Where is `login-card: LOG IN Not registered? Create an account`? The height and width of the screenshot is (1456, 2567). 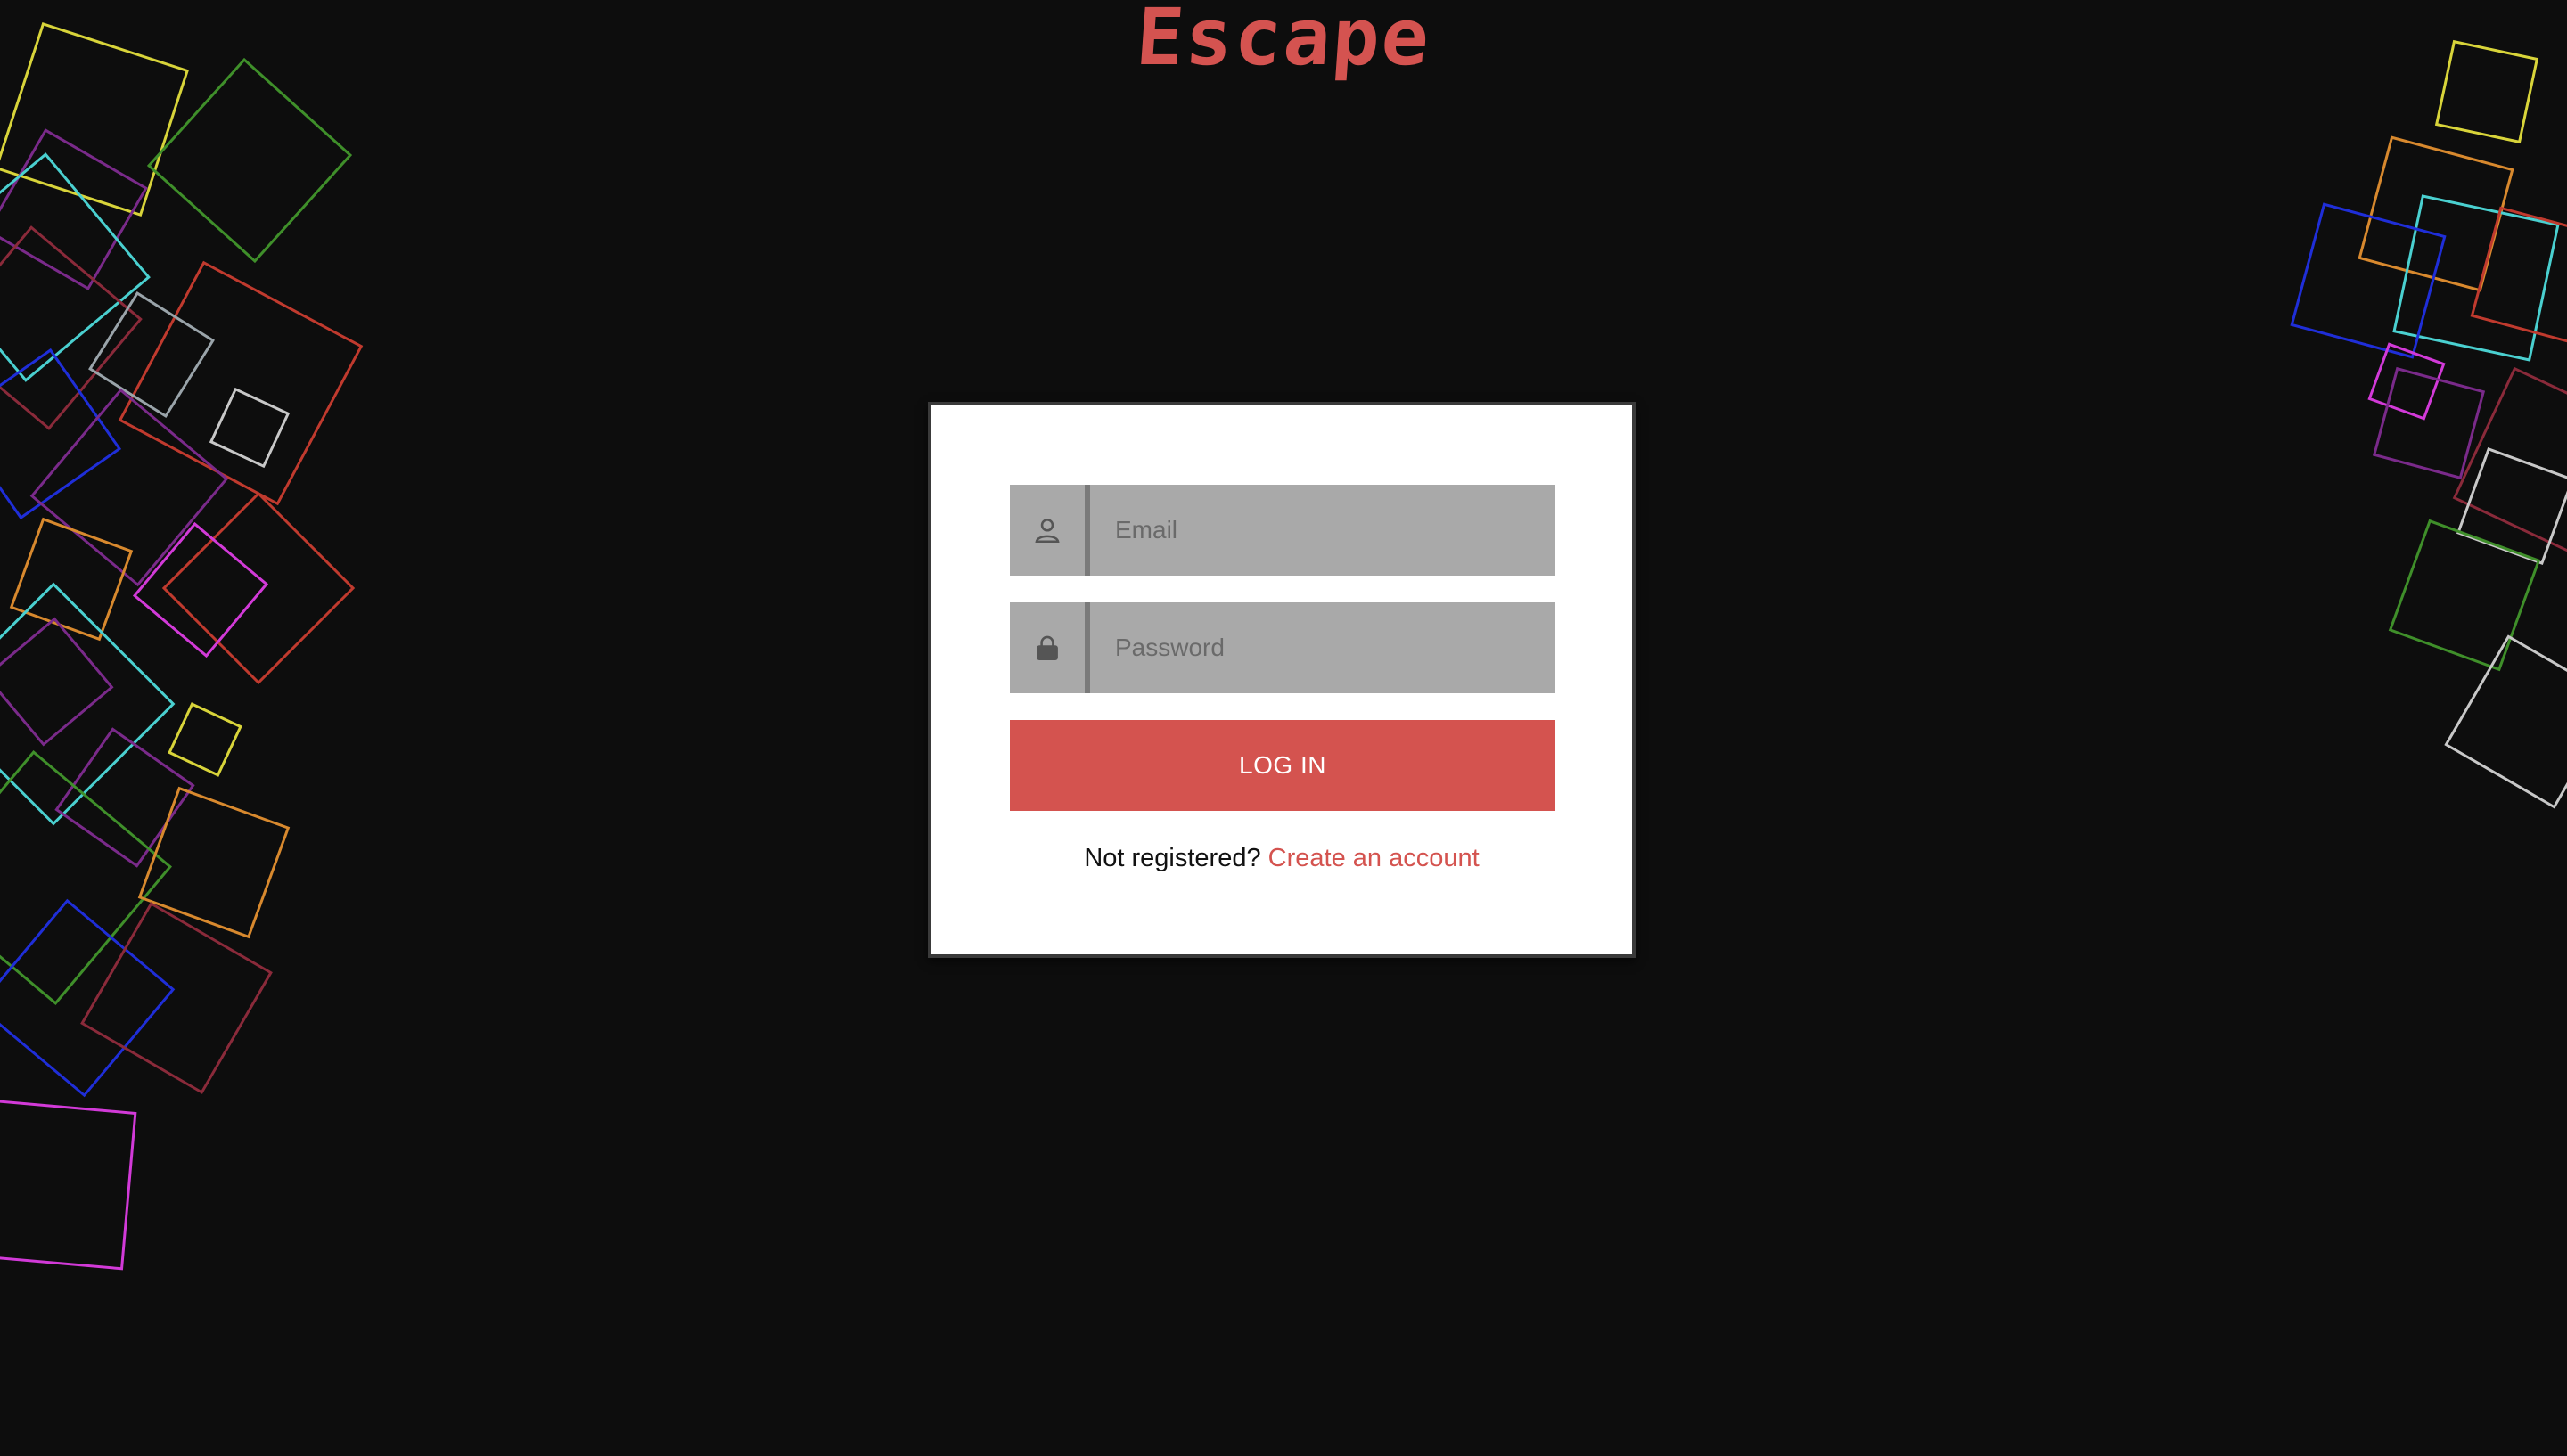
login-card: LOG IN Not registered? Create an account is located at coordinates (1282, 680).